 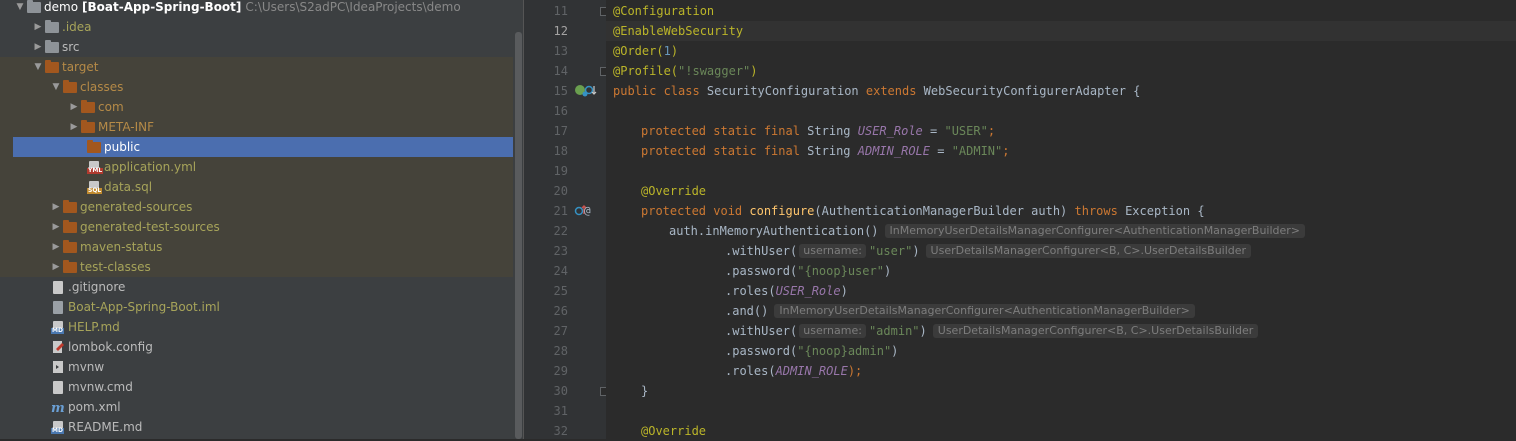 I want to click on line-number: 20, so click(x=560, y=191).